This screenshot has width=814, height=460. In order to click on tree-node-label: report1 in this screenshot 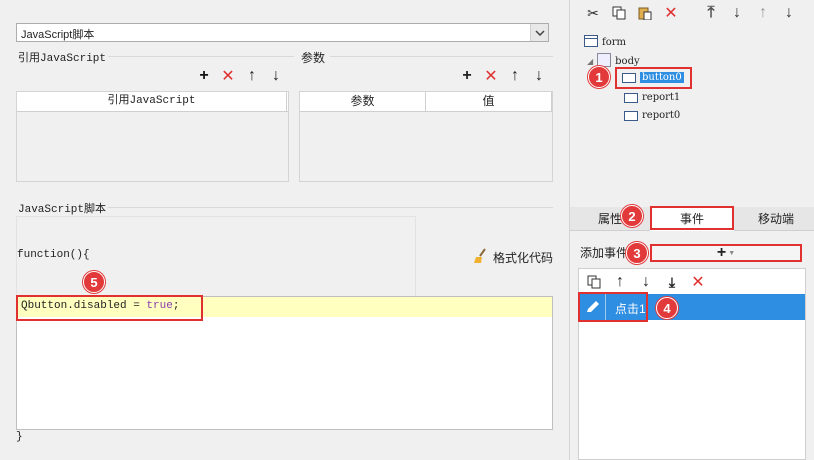, I will do `click(661, 97)`.